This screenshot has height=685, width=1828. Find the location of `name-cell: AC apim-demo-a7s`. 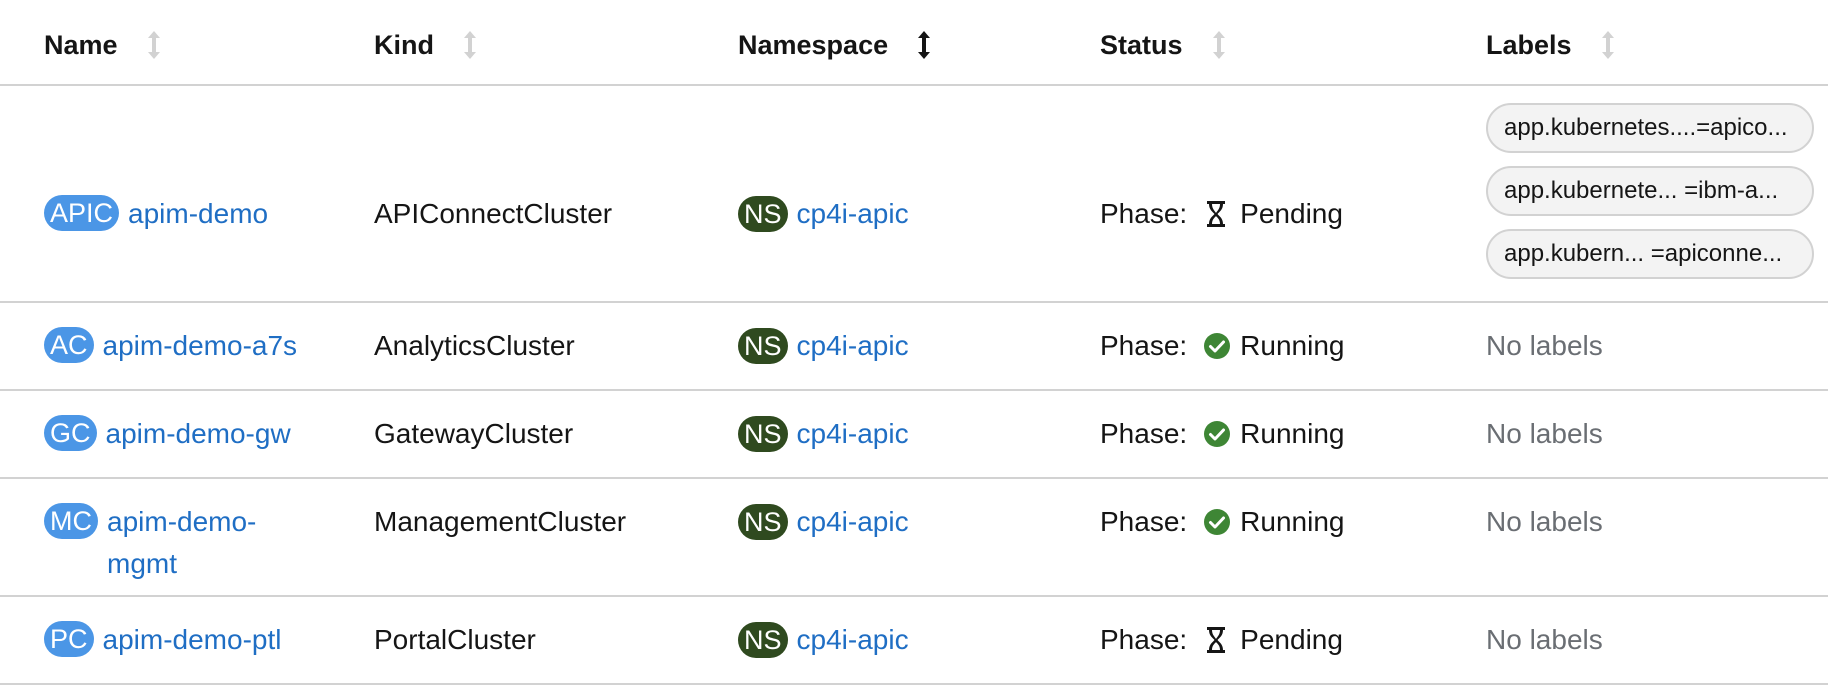

name-cell: AC apim-demo-a7s is located at coordinates (170, 346).